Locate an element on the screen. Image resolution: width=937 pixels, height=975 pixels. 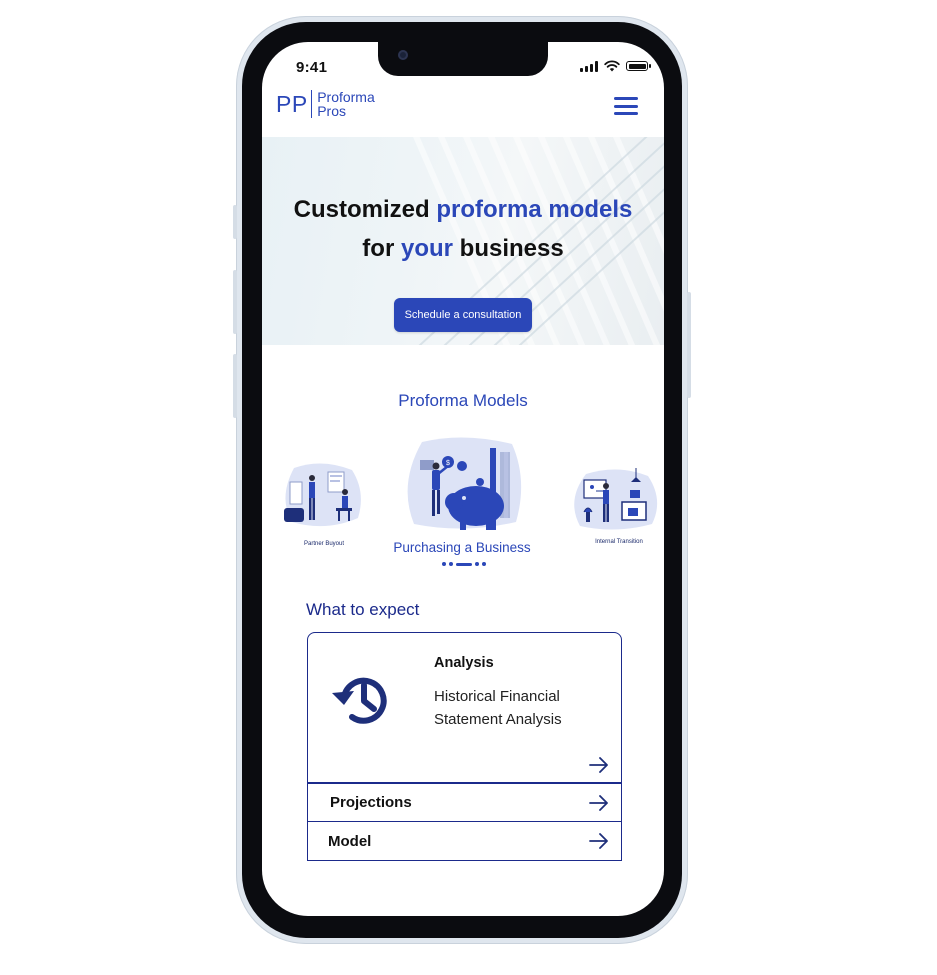
brand-name-line2: Pros is located at coordinates (331, 111).